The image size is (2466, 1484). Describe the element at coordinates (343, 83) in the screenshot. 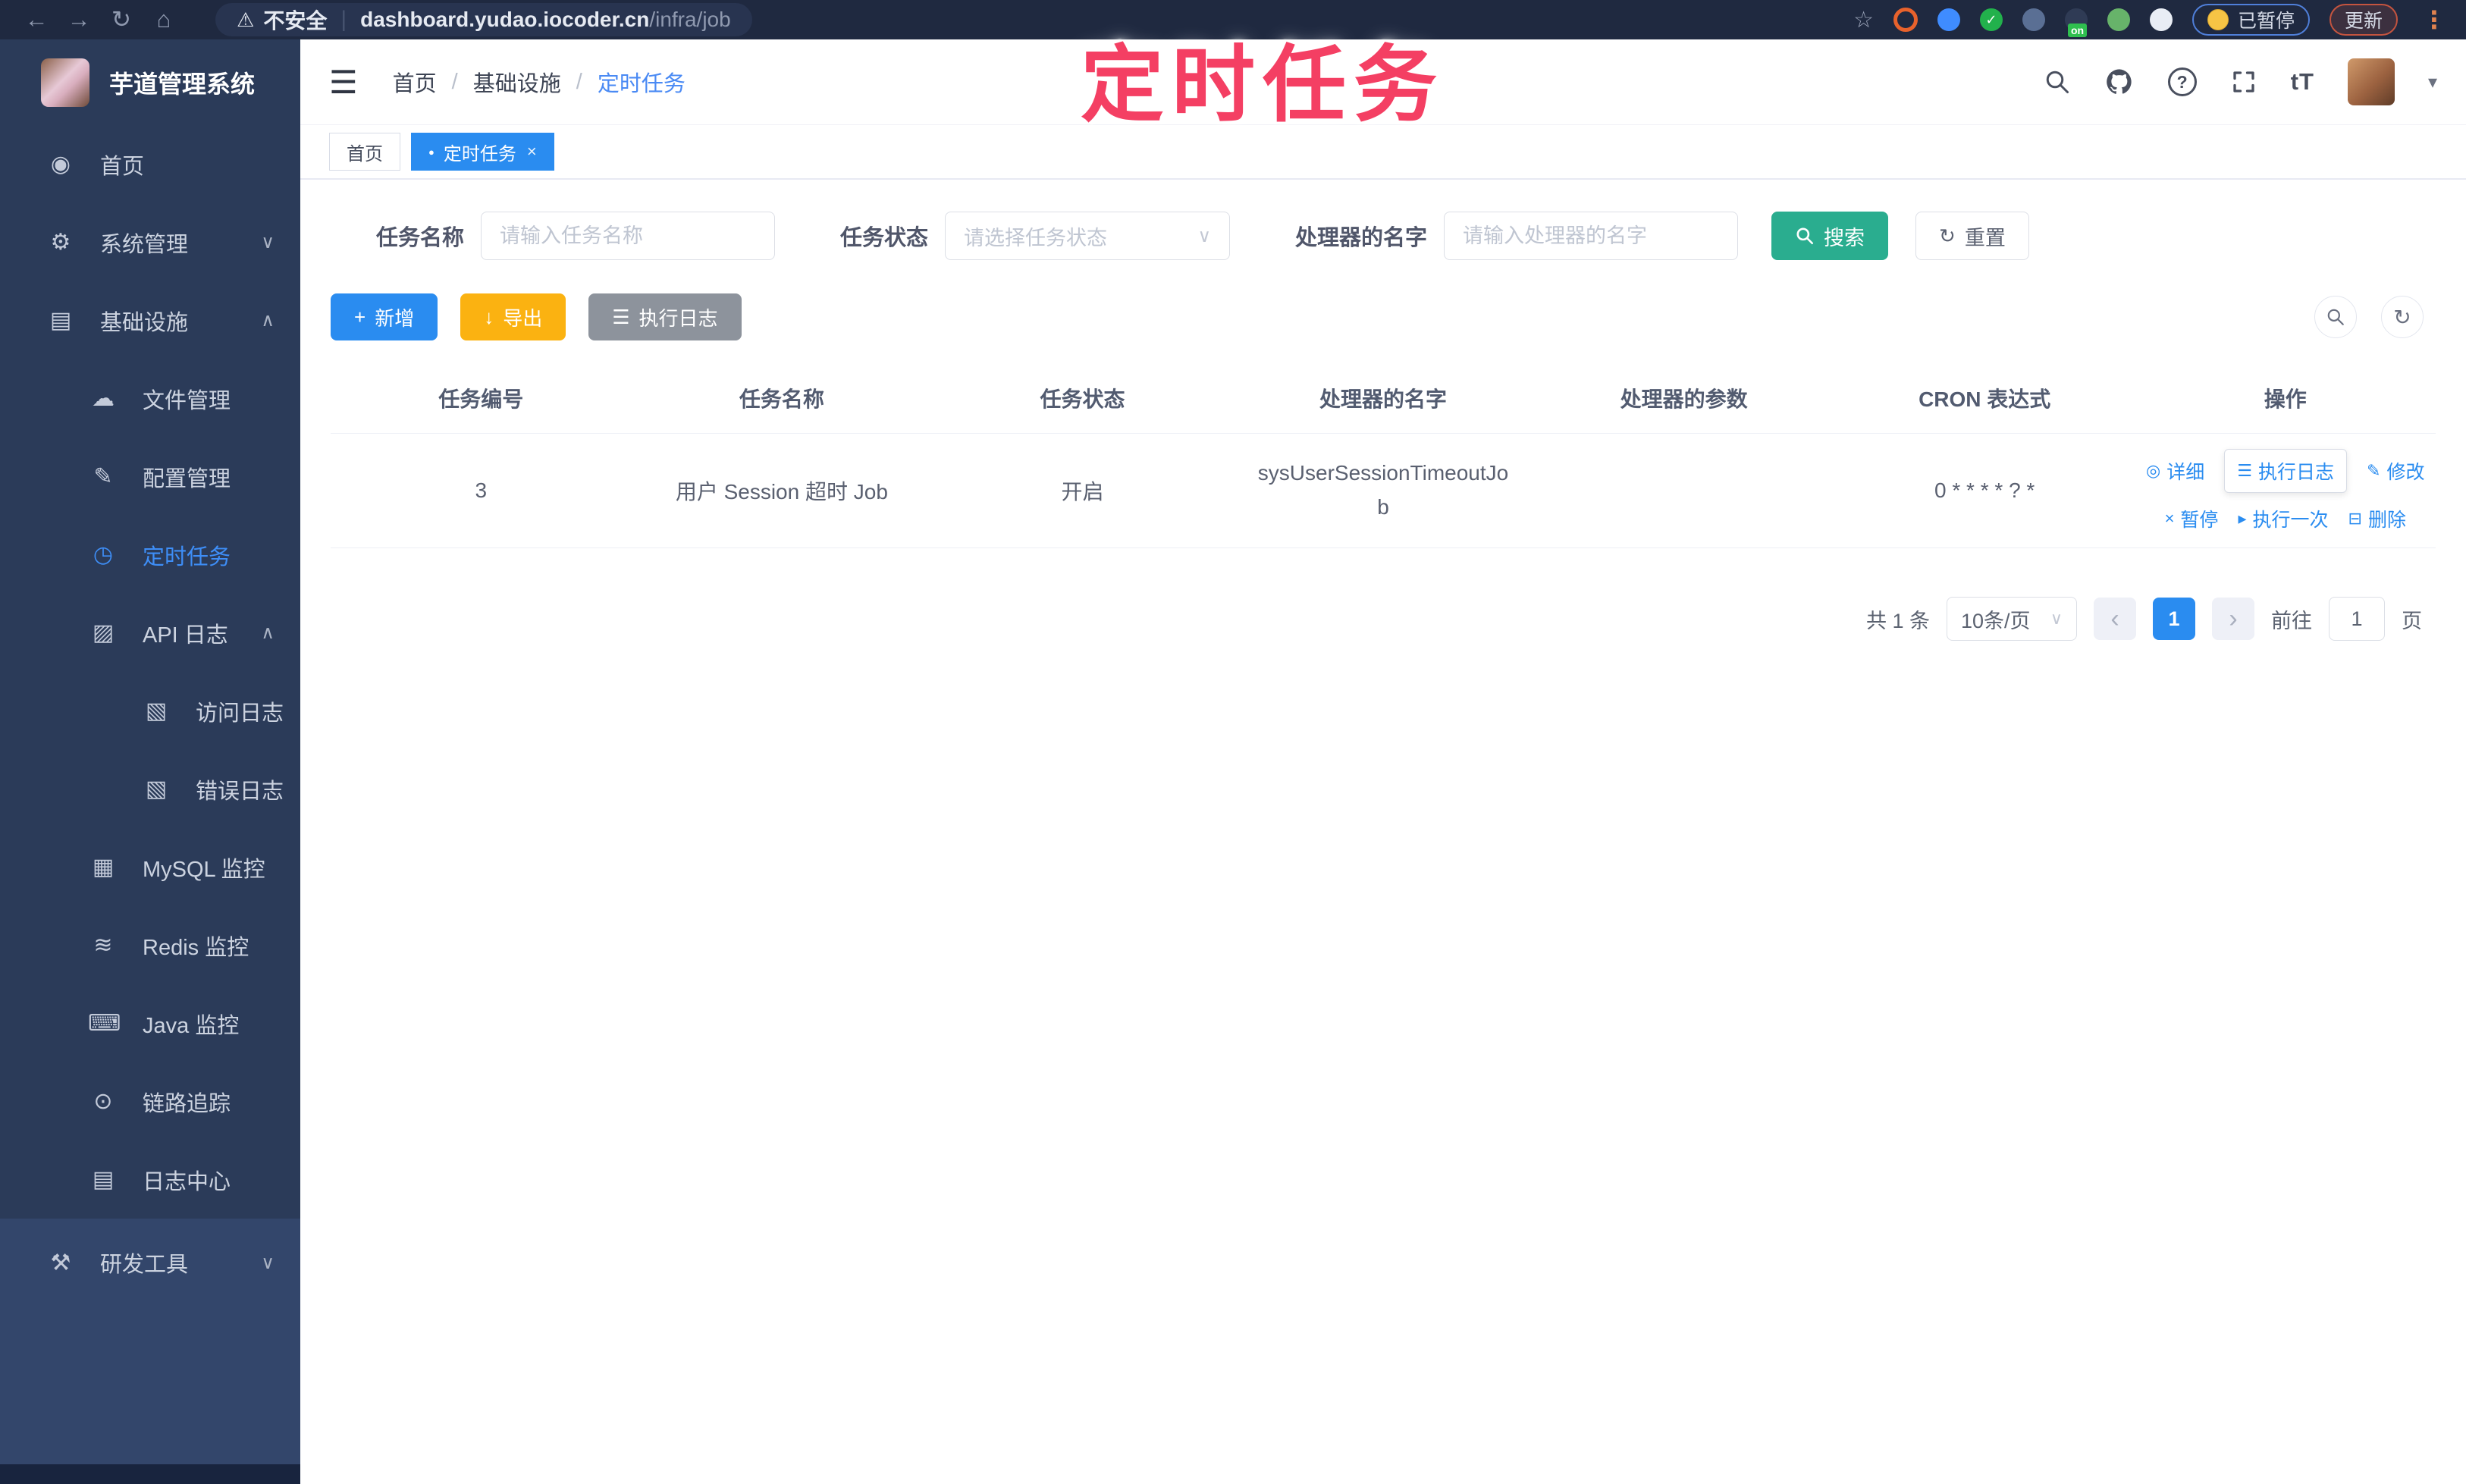

I see `collapse-sidebar-icon: ☰` at that location.